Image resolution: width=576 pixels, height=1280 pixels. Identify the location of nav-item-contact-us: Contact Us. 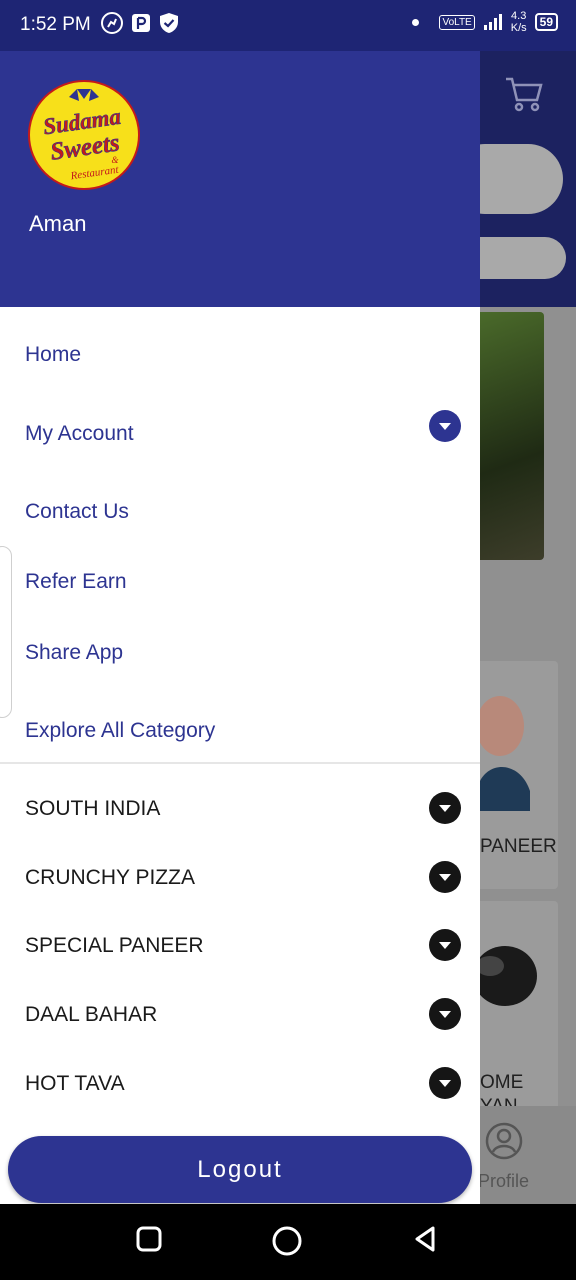
(77, 512).